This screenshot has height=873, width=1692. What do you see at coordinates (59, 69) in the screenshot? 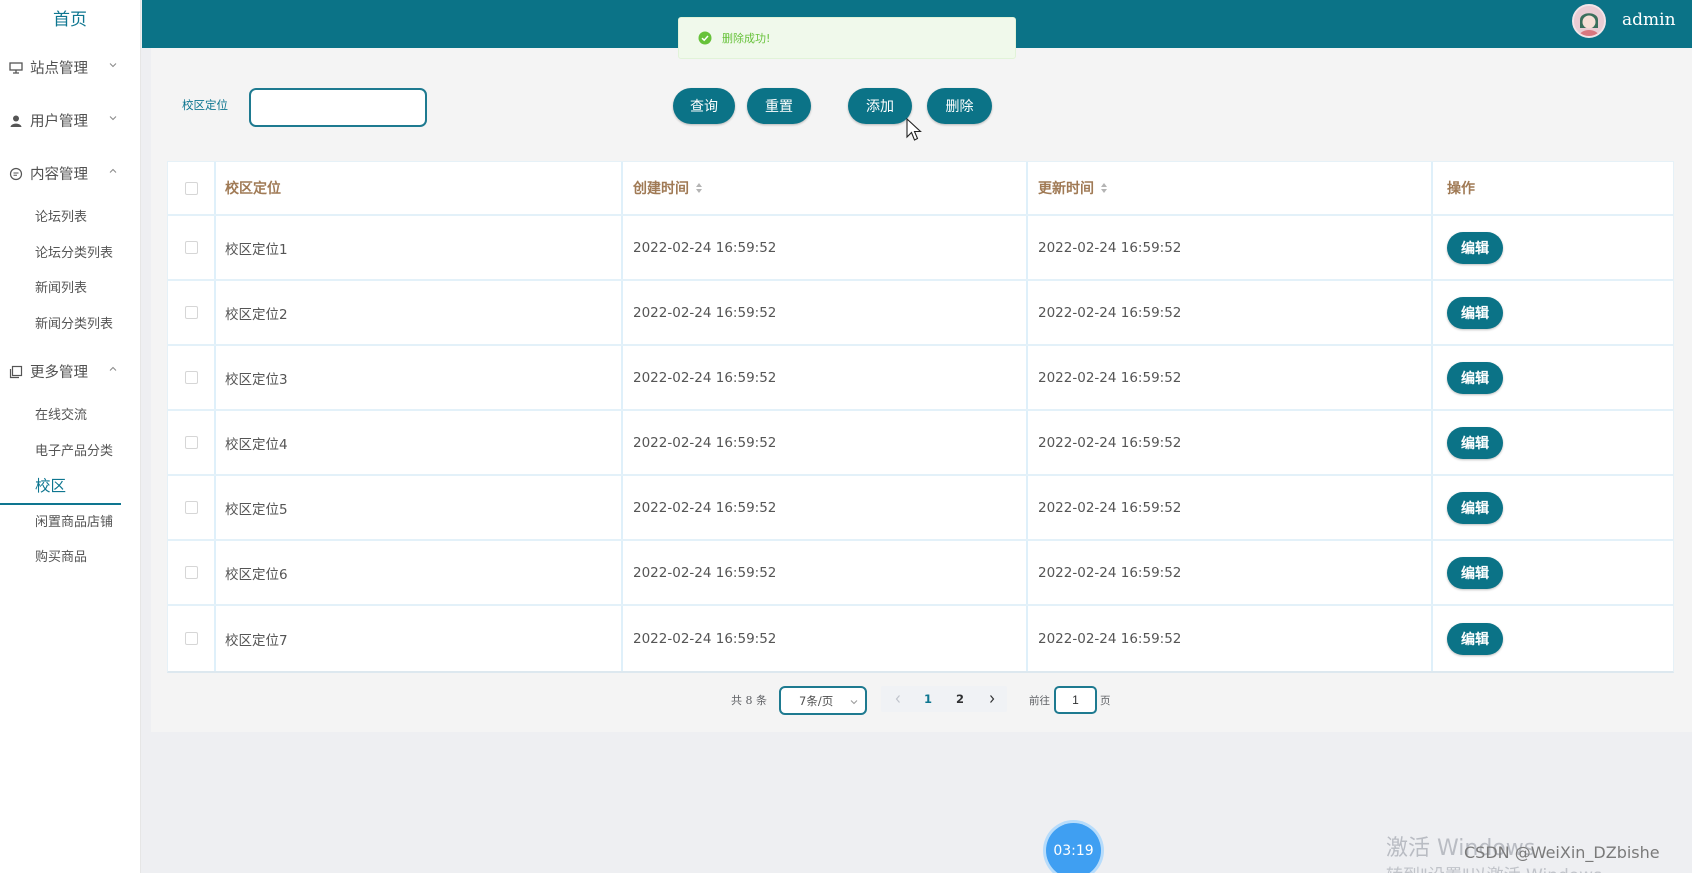
I see `sidebar-group-label: 站点管理` at bounding box center [59, 69].